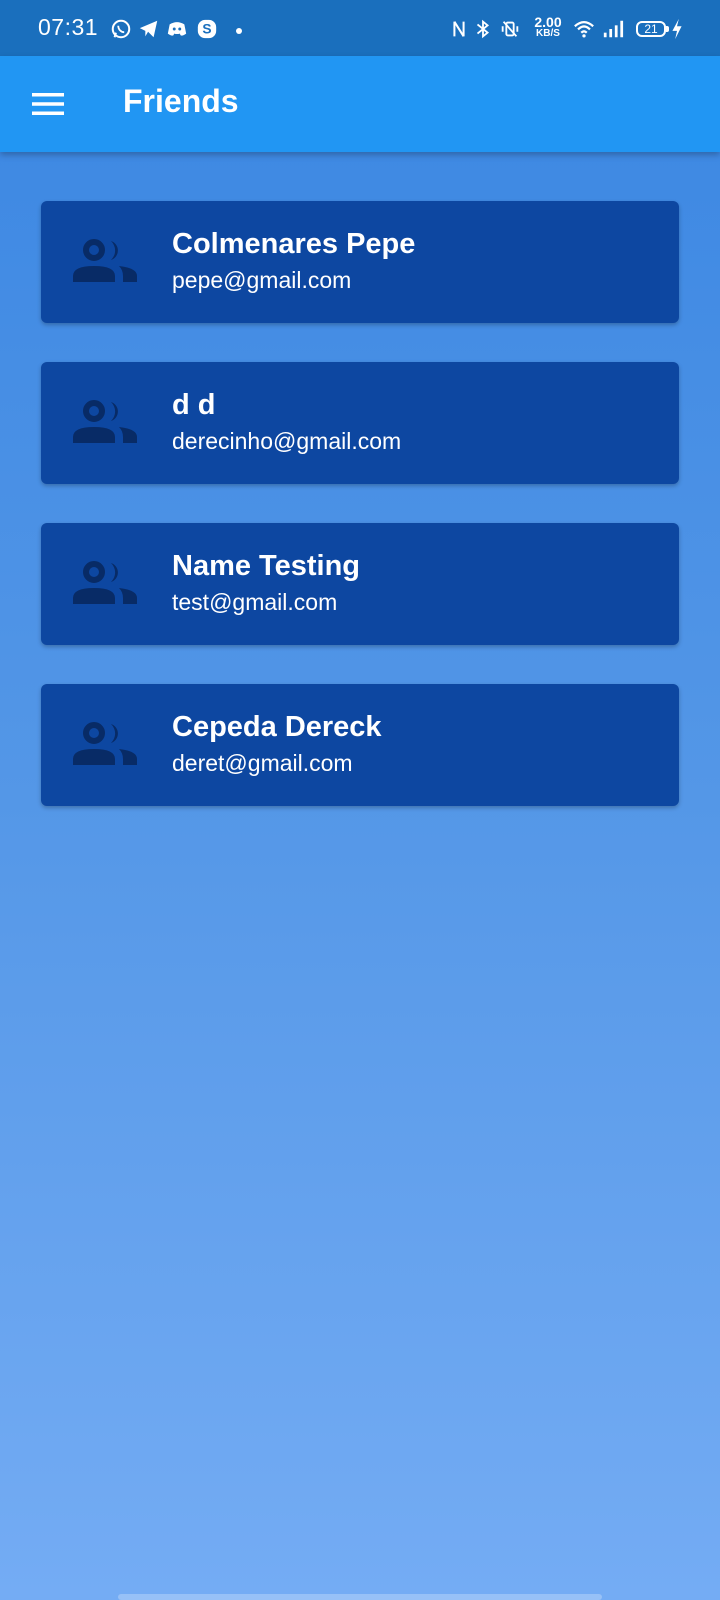 The height and width of the screenshot is (1600, 720). I want to click on charging-icon, so click(677, 29).